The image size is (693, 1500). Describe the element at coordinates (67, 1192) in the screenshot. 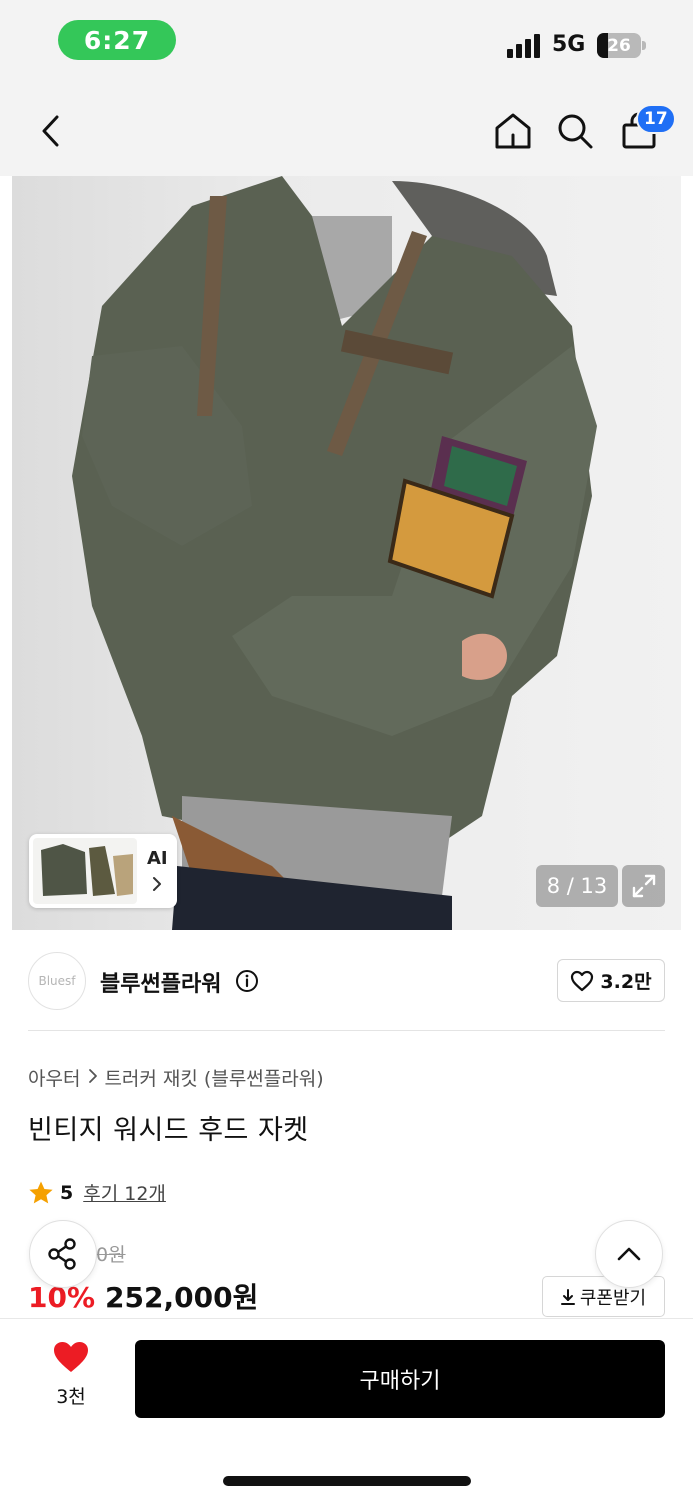

I see `rating-value: 5` at that location.